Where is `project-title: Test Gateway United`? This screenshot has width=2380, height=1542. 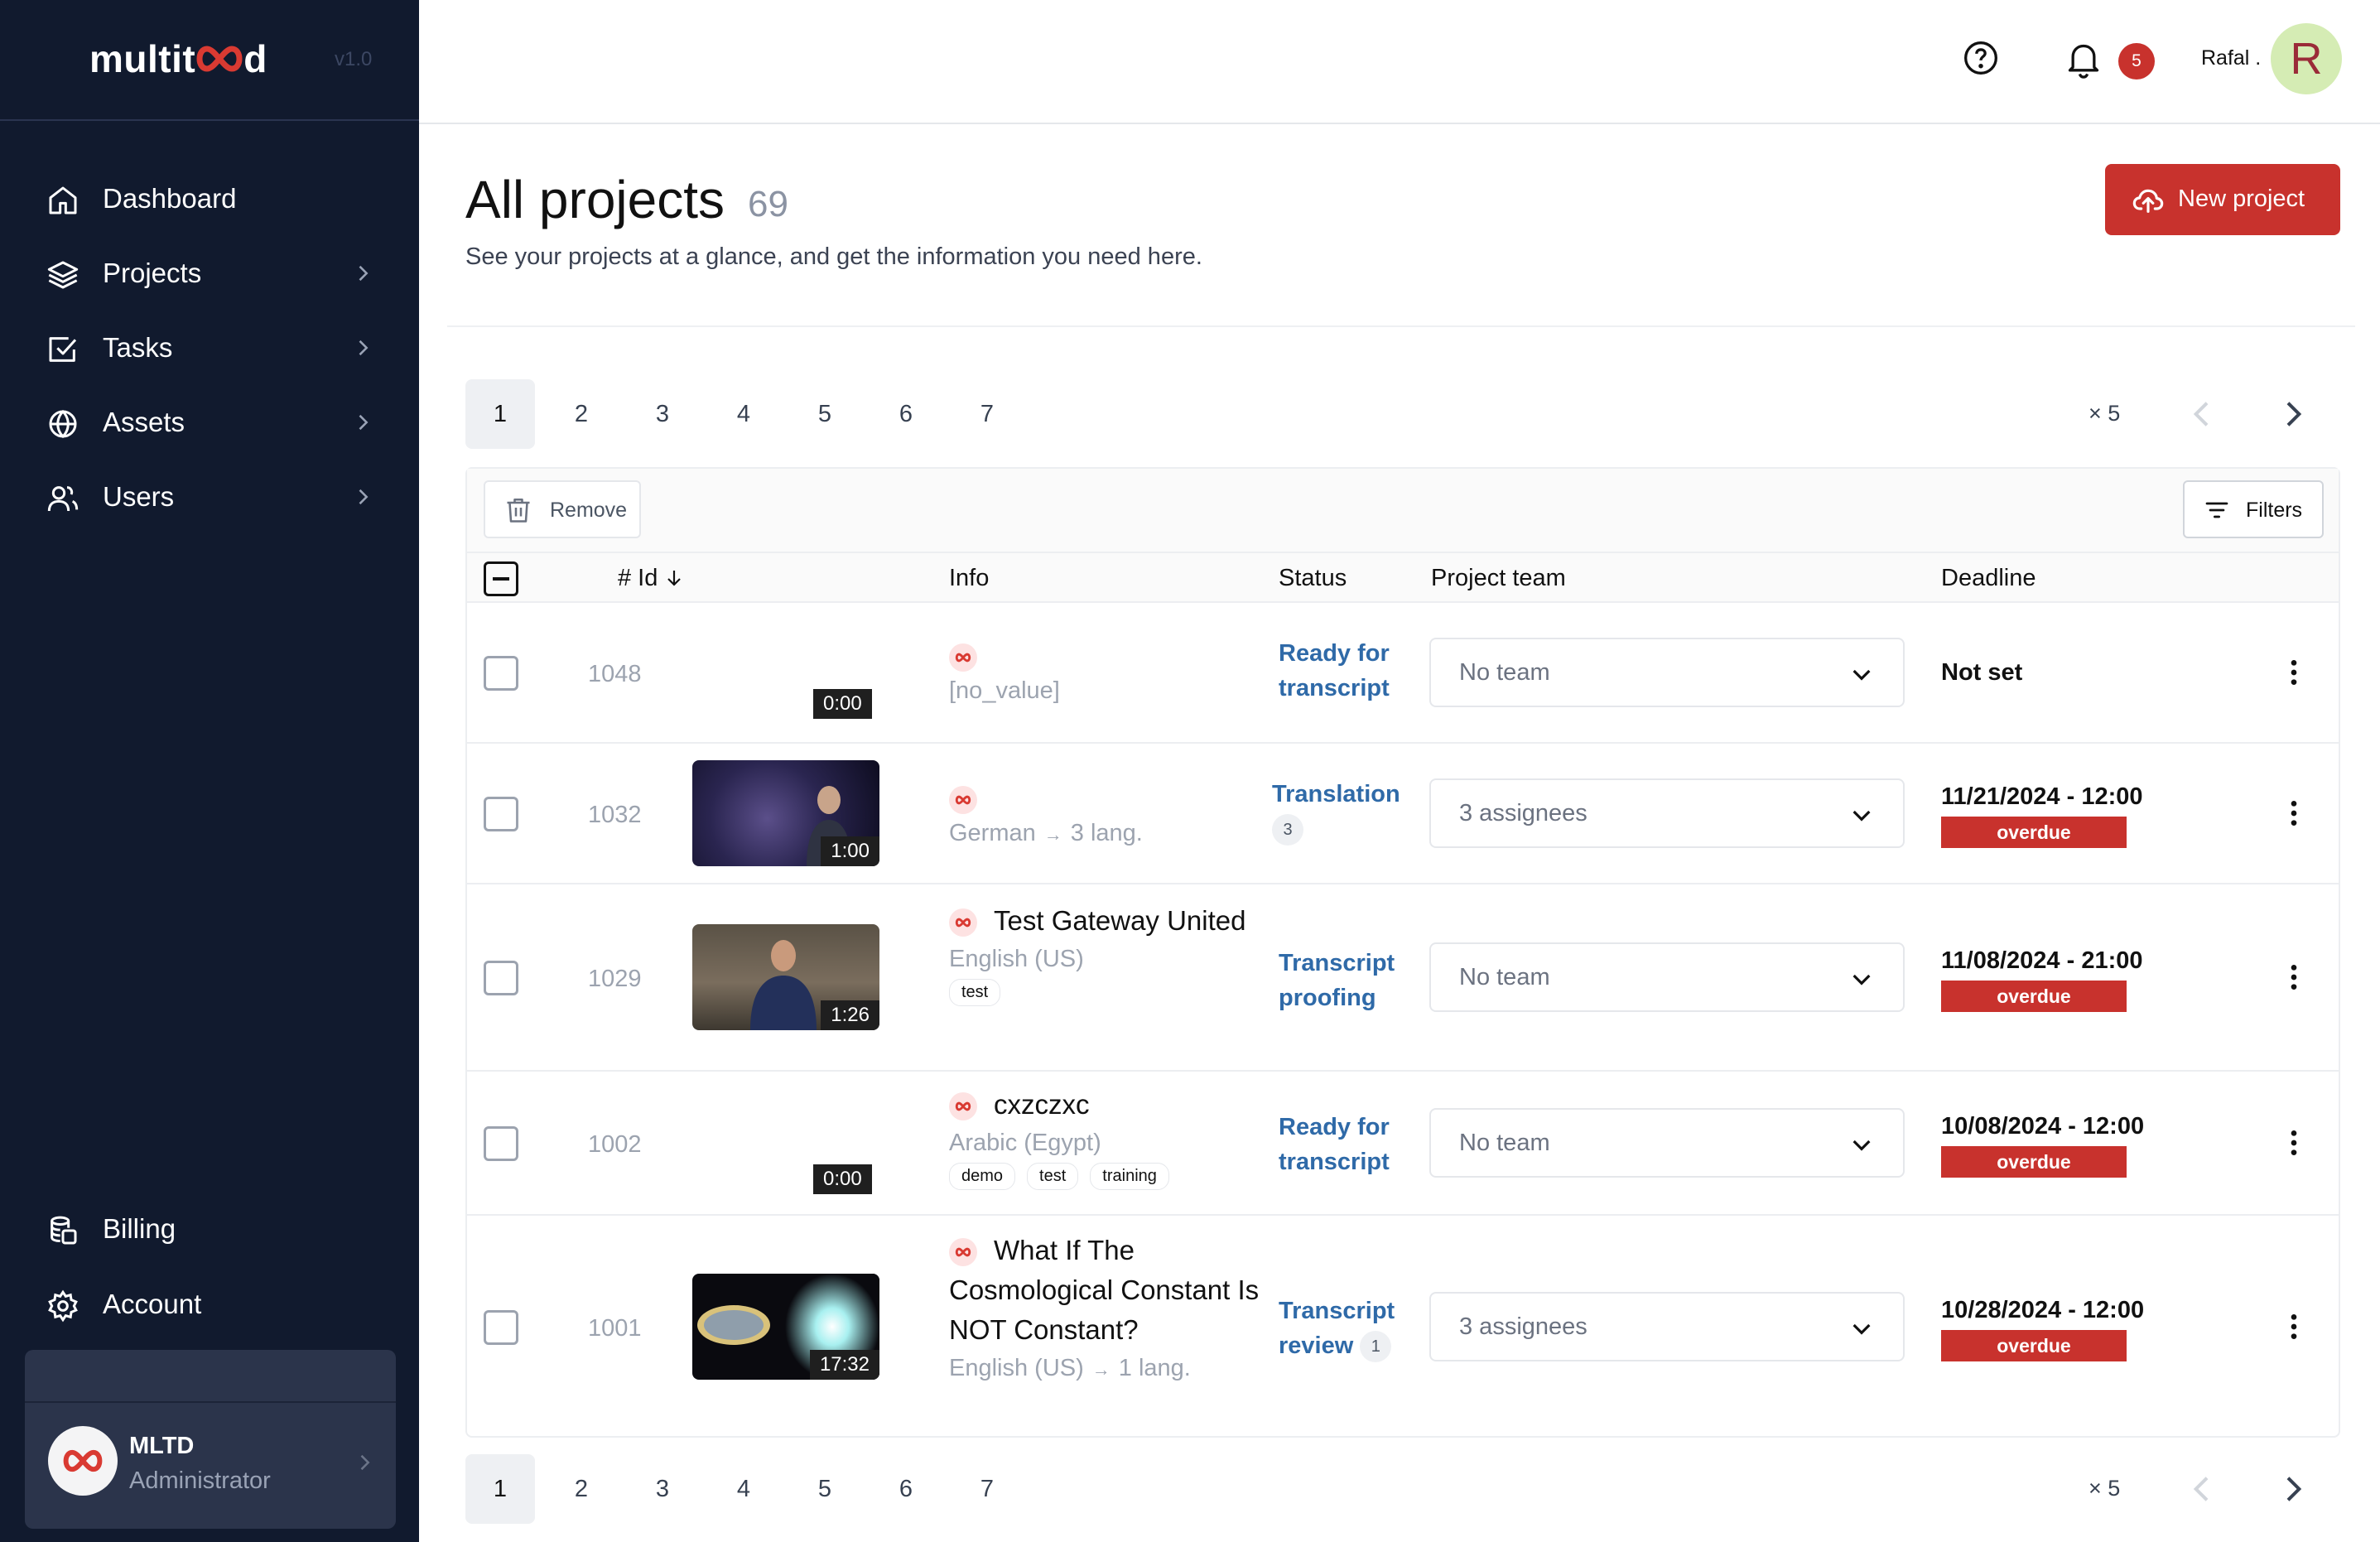
project-title: Test Gateway United is located at coordinates (1119, 920).